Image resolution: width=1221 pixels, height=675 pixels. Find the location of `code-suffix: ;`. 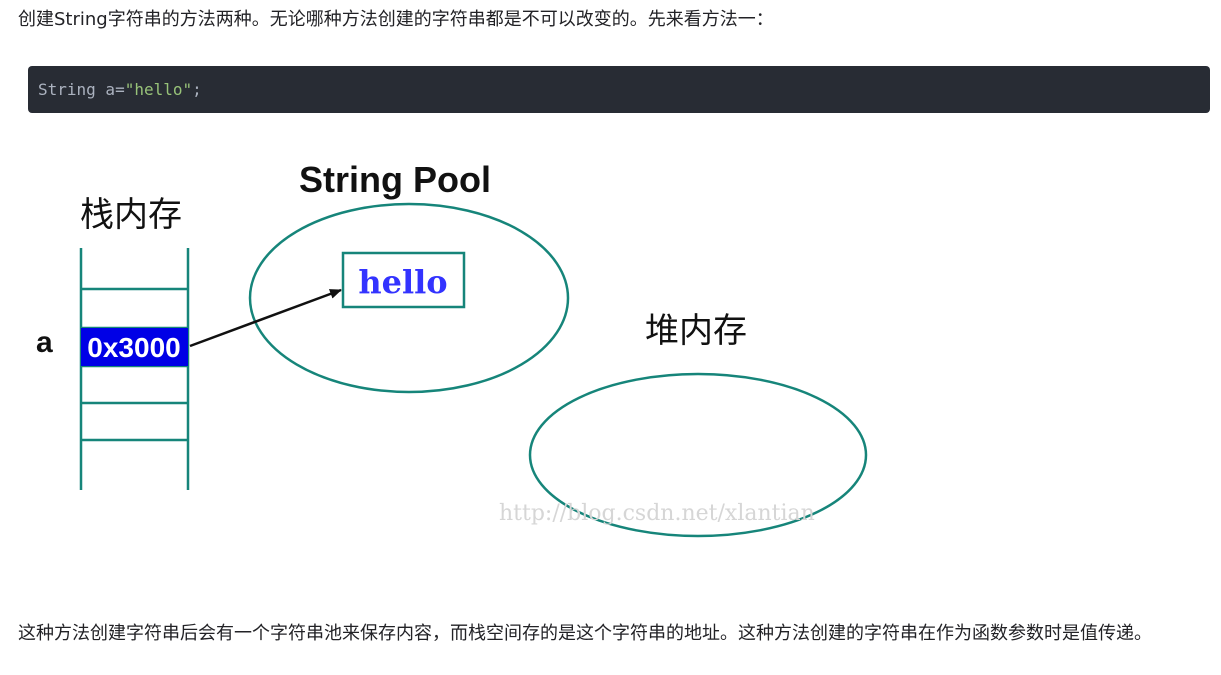

code-suffix: ; is located at coordinates (197, 89).